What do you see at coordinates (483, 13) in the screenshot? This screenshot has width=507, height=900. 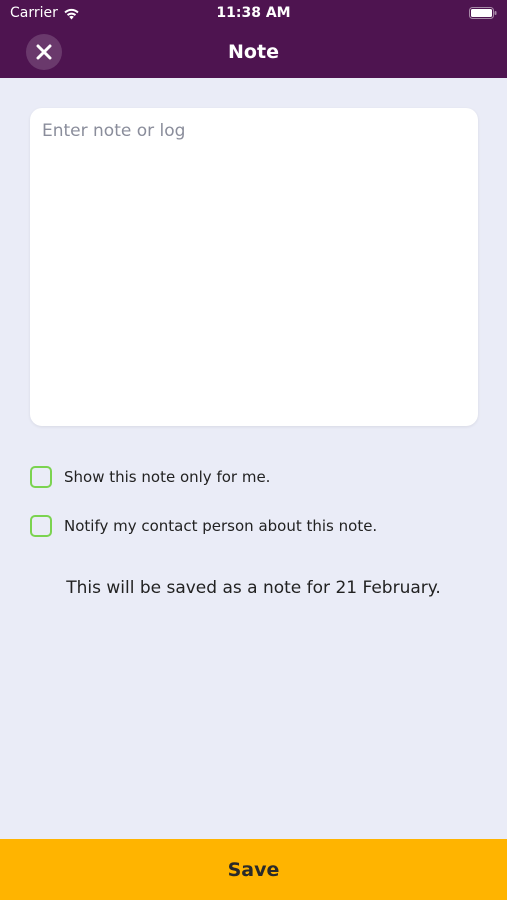 I see `battery-icon` at bounding box center [483, 13].